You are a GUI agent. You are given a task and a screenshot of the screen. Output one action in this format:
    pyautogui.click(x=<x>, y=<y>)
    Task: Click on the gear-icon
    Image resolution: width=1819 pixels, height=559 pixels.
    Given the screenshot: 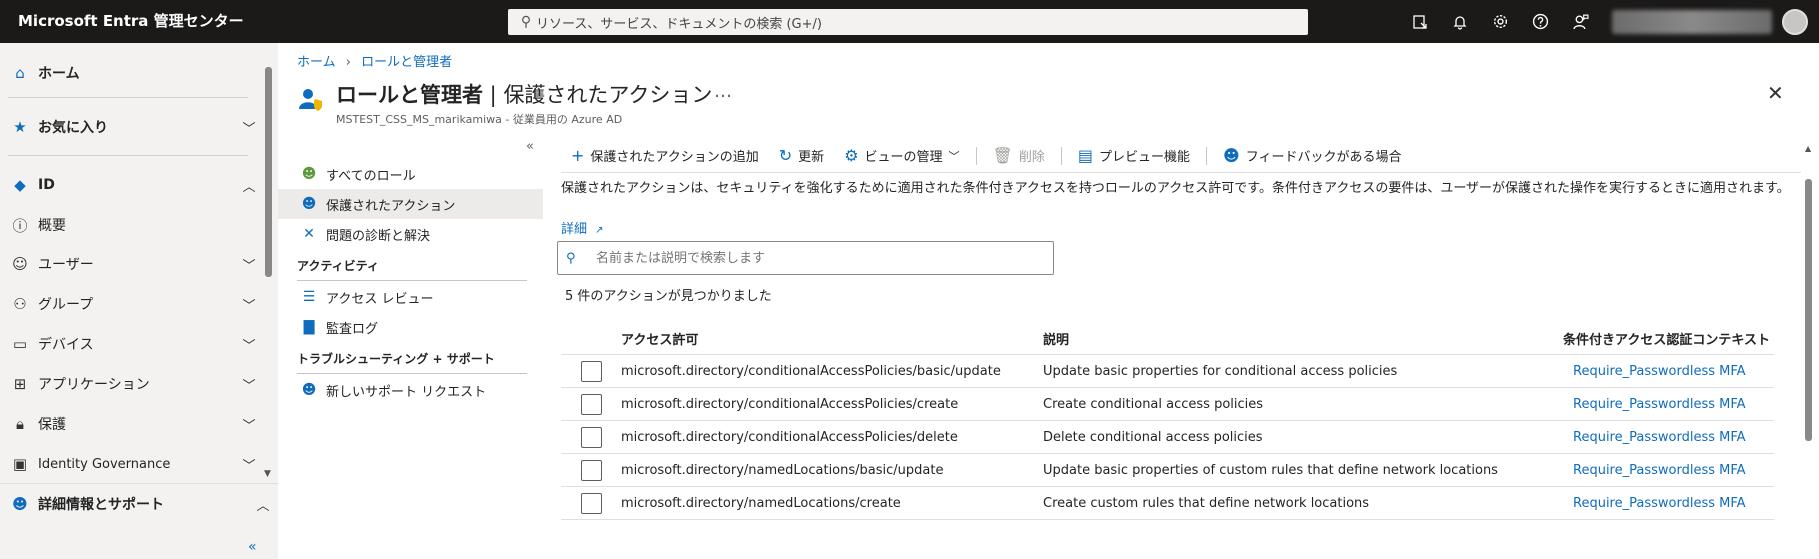 What is the action you would take?
    pyautogui.click(x=1500, y=21)
    